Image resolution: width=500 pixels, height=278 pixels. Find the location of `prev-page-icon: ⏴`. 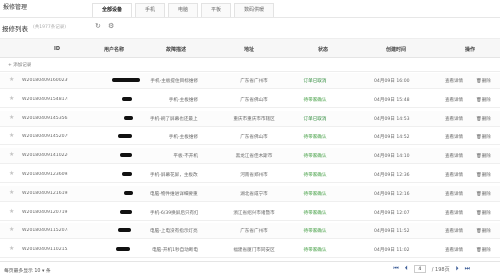

prev-page-icon: ⏴ is located at coordinates (406, 269).